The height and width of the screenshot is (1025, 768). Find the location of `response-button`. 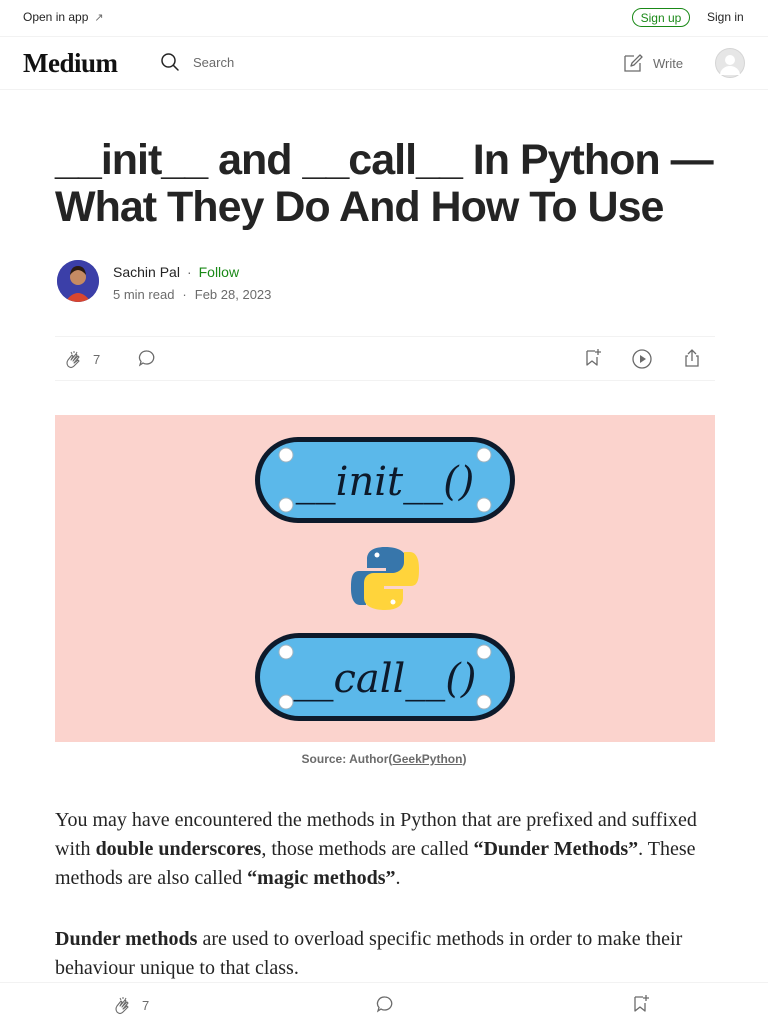

response-button is located at coordinates (147, 358).